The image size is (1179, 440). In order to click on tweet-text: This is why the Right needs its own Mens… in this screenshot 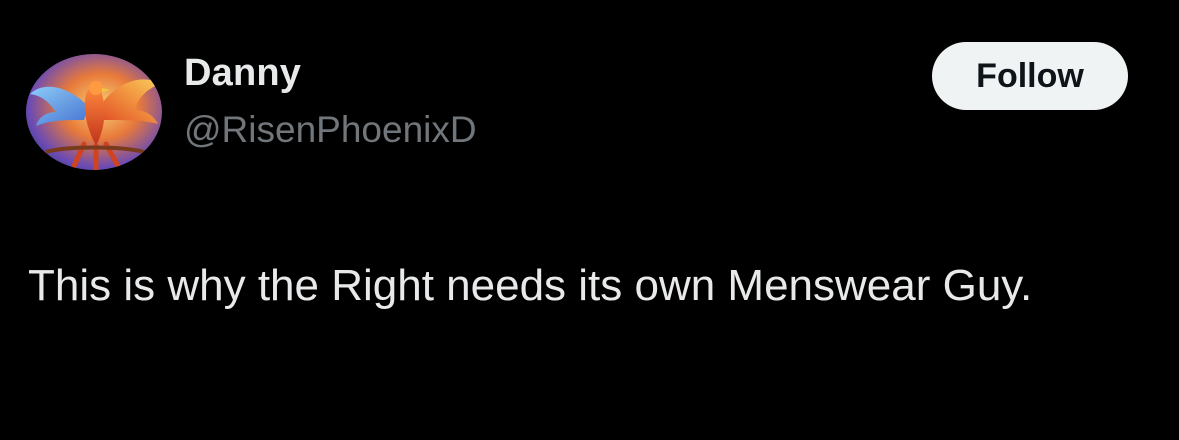, I will do `click(530, 285)`.